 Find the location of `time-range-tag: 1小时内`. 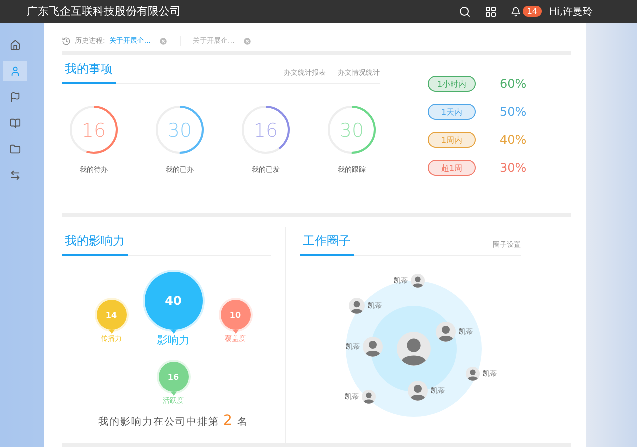

time-range-tag: 1小时内 is located at coordinates (452, 84).